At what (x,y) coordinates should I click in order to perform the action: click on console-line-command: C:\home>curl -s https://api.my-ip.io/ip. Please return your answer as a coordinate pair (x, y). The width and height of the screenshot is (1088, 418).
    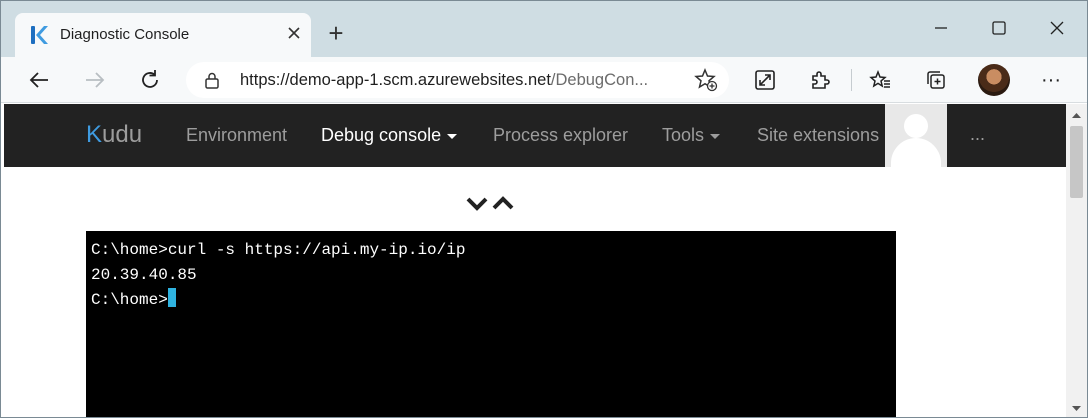
    Looking at the image, I should click on (278, 250).